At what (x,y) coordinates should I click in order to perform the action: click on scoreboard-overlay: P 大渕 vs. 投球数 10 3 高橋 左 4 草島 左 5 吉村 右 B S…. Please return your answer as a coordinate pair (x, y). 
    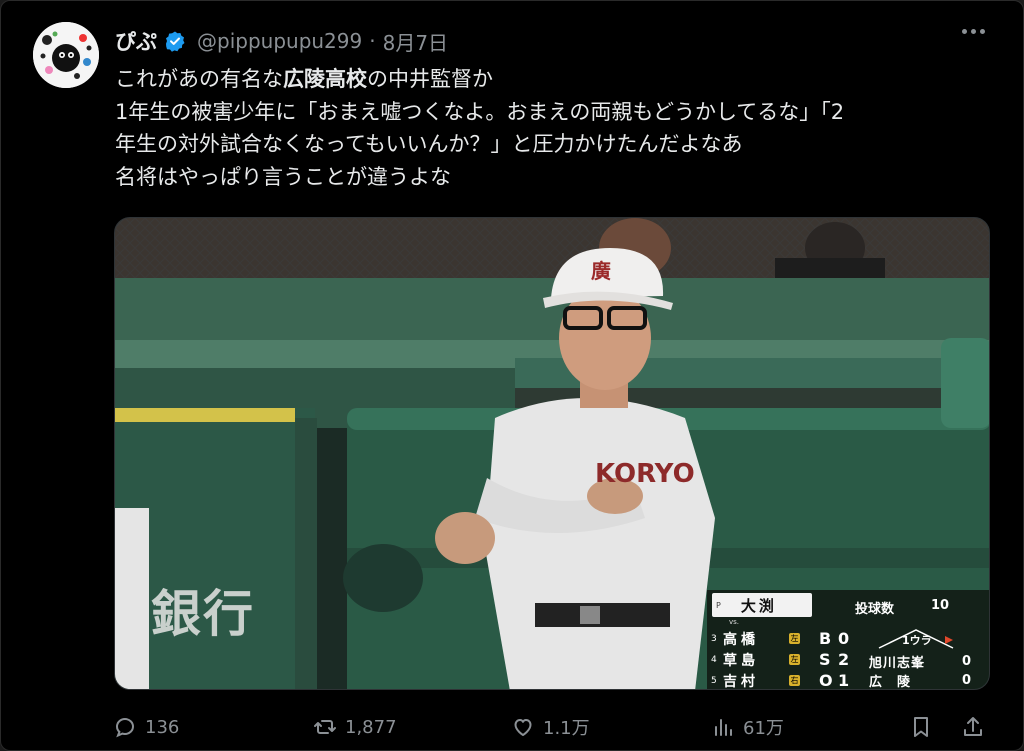
    Looking at the image, I should click on (848, 640).